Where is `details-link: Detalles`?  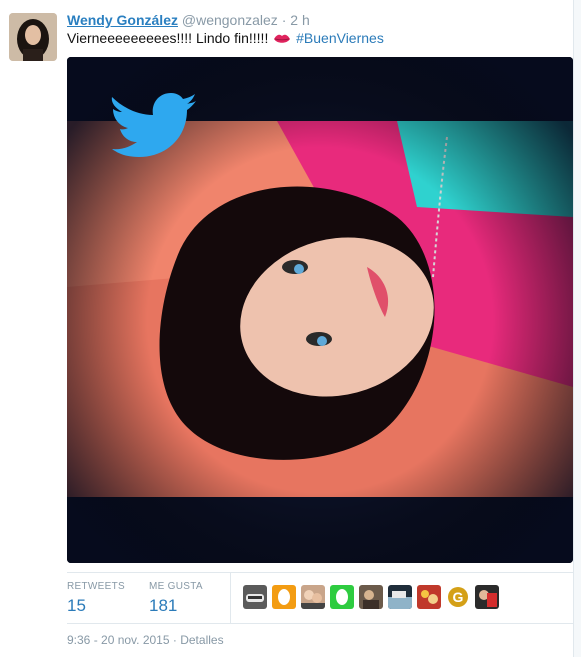 details-link: Detalles is located at coordinates (201, 640).